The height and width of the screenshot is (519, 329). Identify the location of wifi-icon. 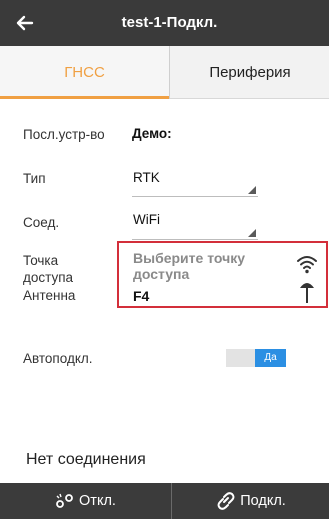
(307, 264).